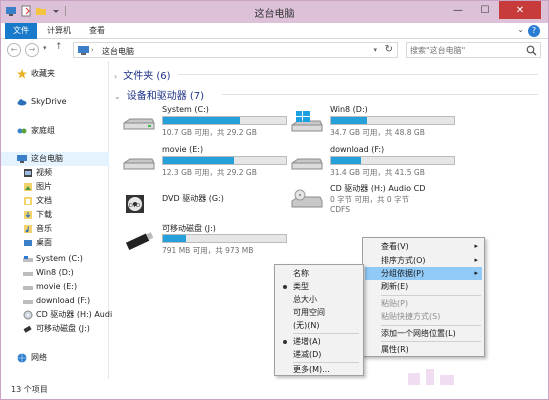 The image size is (549, 400). I want to click on submenu-item-type: 类型, so click(319, 286).